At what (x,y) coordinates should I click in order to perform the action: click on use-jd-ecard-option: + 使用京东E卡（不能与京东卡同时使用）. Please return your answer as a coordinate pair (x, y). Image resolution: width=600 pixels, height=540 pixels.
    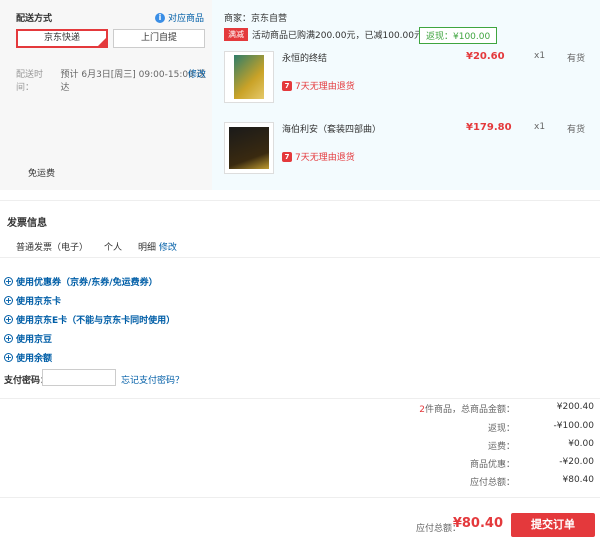
    Looking at the image, I should click on (89, 319).